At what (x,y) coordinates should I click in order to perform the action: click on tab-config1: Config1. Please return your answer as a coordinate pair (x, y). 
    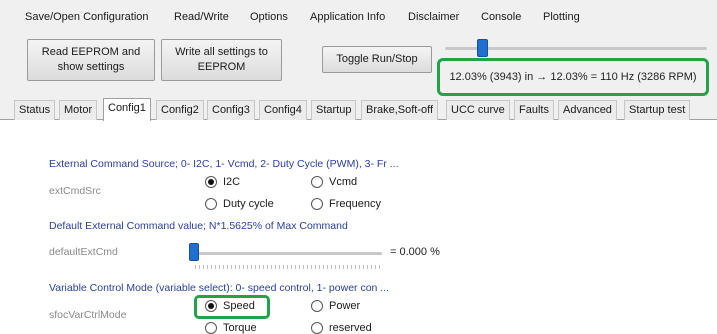
    Looking at the image, I should click on (127, 109).